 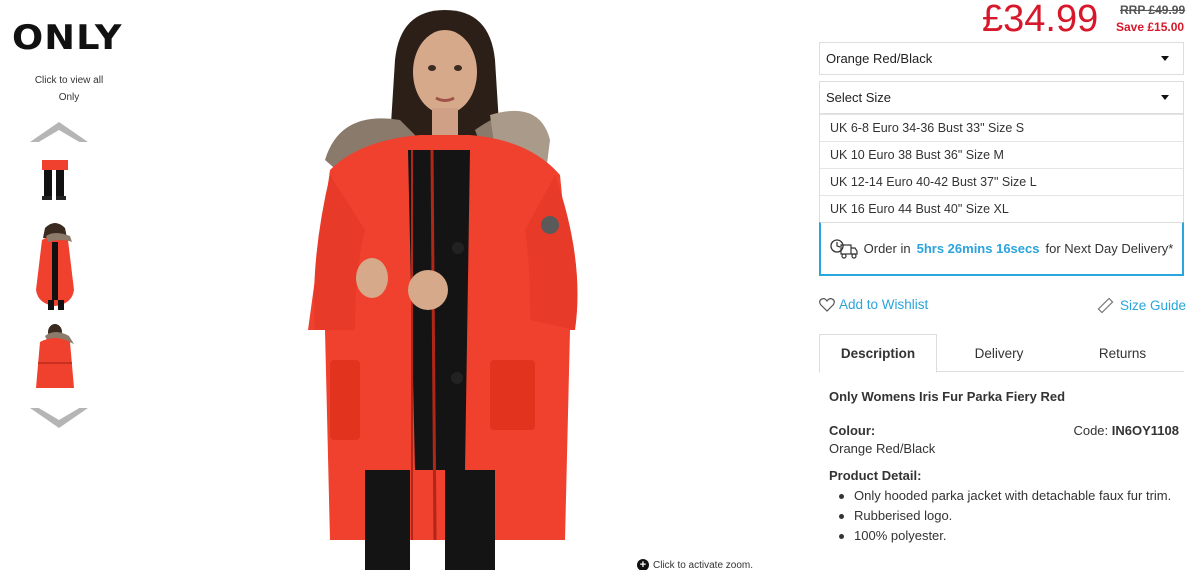 I want to click on zoom-plus-icon: +, so click(x=643, y=564).